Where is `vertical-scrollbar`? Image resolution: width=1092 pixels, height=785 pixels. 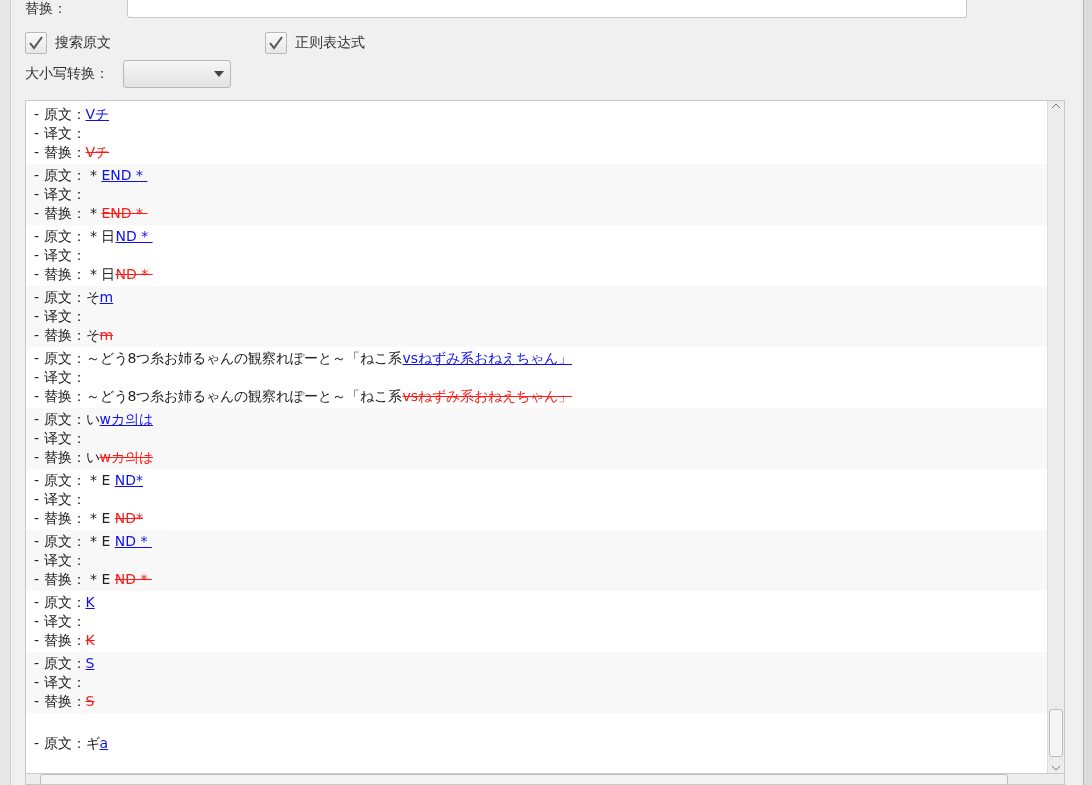 vertical-scrollbar is located at coordinates (1055, 437).